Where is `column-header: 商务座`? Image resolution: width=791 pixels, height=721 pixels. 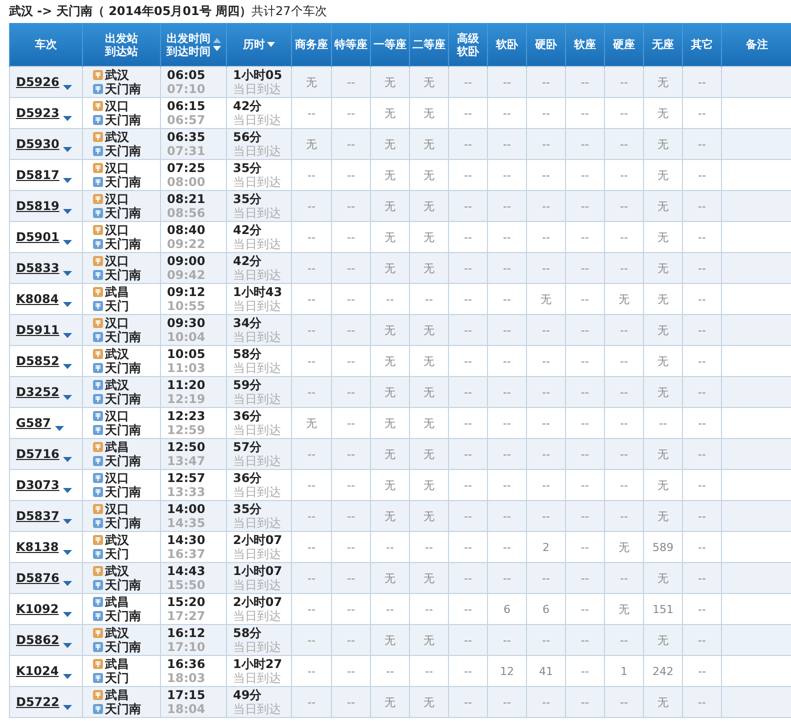 column-header: 商务座 is located at coordinates (311, 44).